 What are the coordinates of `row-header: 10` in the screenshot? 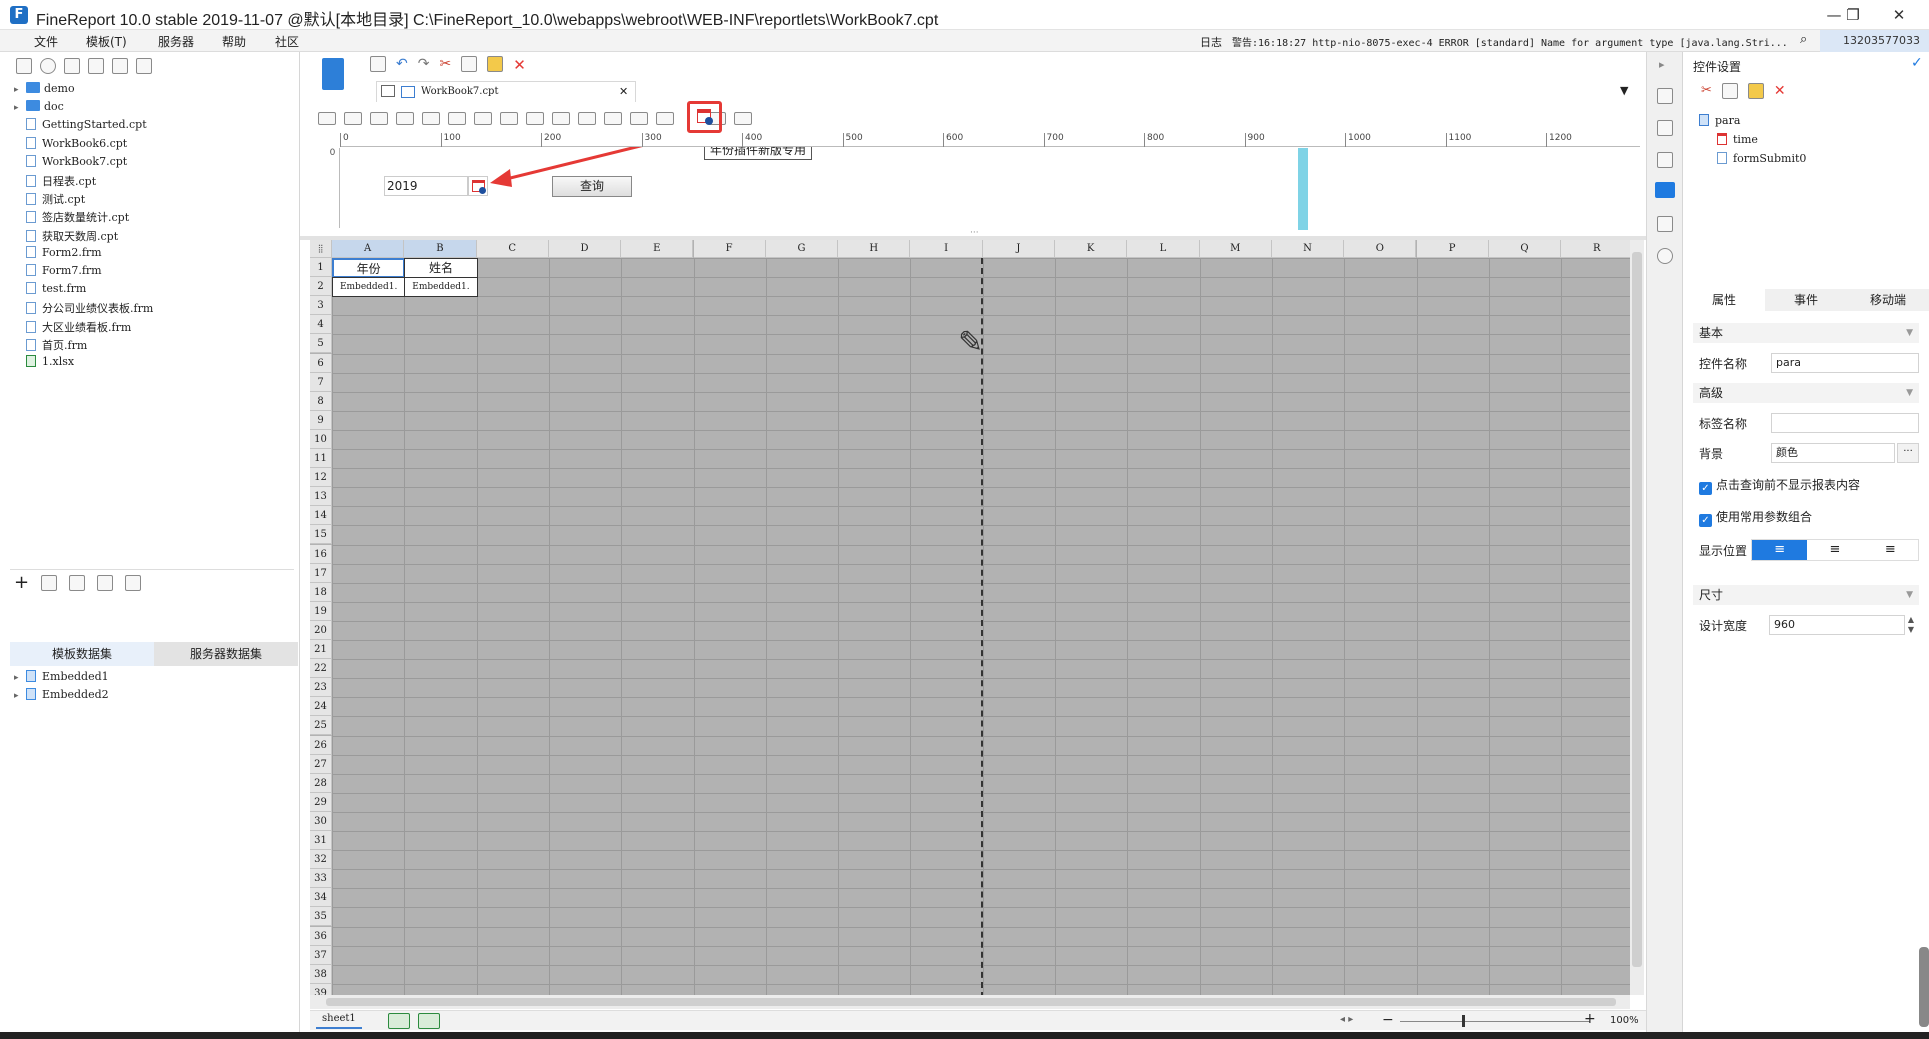 It's located at (321, 439).